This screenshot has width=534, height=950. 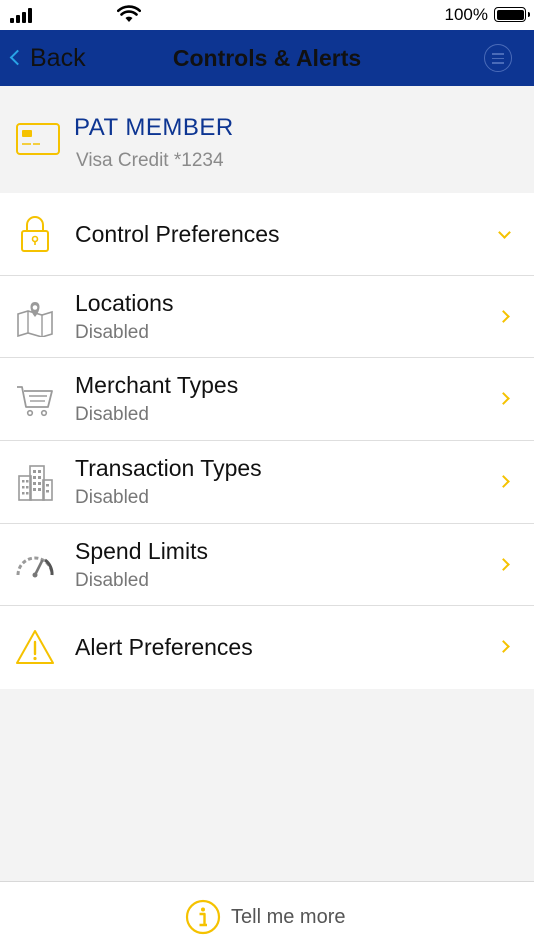 What do you see at coordinates (124, 302) in the screenshot?
I see `locations-label: Locations` at bounding box center [124, 302].